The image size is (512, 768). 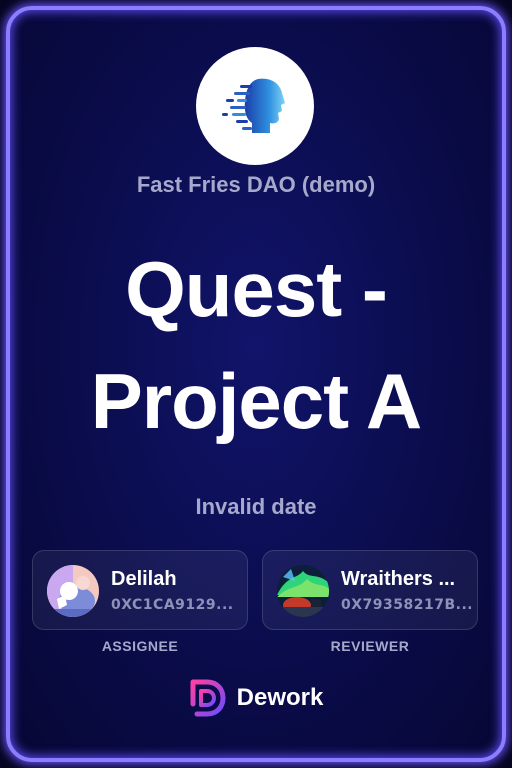 I want to click on reviewer-avatar, so click(x=303, y=591).